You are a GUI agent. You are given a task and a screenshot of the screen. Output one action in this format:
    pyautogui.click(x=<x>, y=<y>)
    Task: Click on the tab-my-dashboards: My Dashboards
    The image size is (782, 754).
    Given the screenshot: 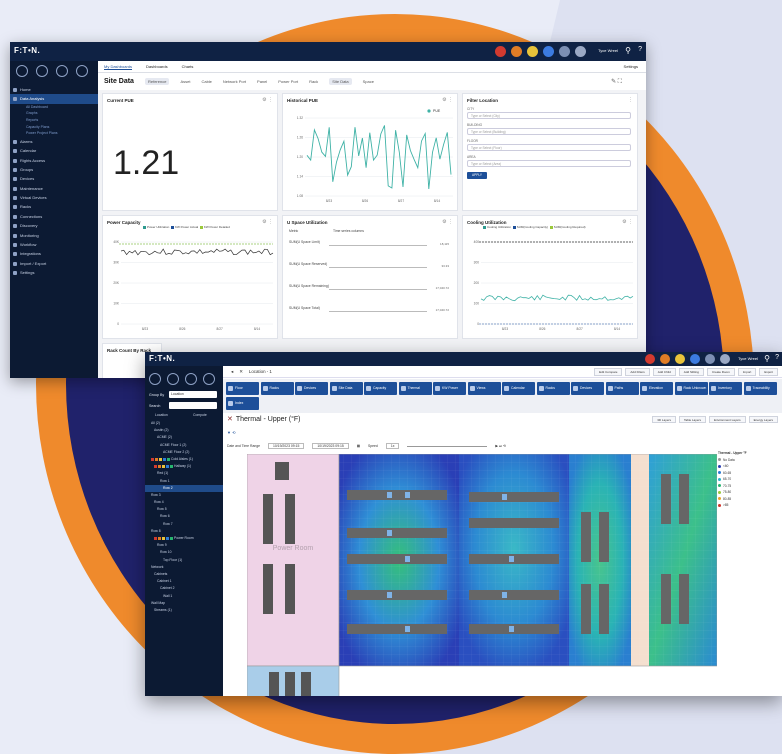 What is the action you would take?
    pyautogui.click(x=118, y=67)
    